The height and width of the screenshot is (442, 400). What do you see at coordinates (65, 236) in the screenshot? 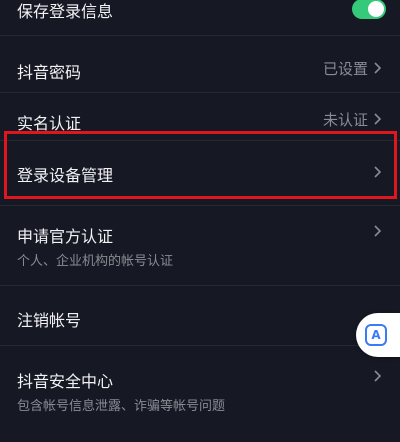
I see `official-label: 申请官方认证` at bounding box center [65, 236].